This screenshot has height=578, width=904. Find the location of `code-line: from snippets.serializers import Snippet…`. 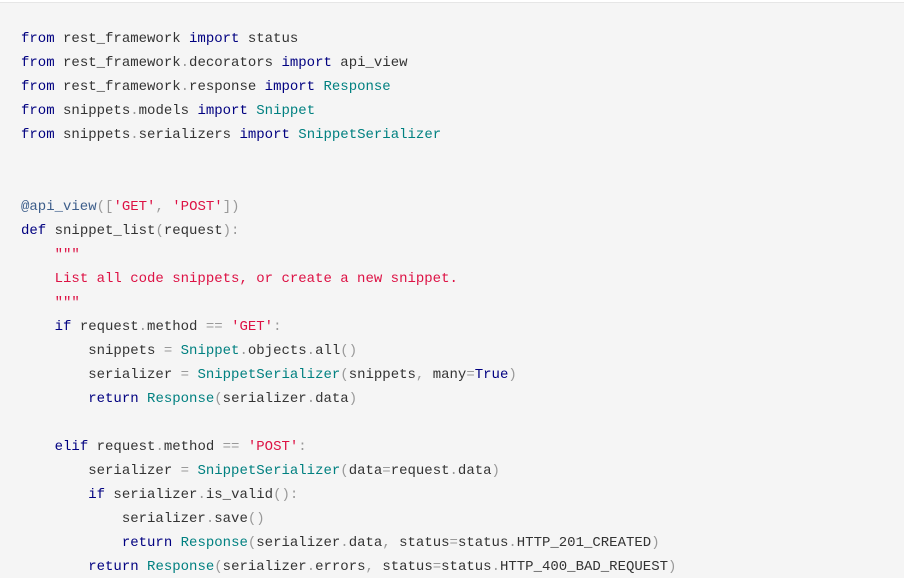

code-line: from snippets.serializers import Snippet… is located at coordinates (348, 135).